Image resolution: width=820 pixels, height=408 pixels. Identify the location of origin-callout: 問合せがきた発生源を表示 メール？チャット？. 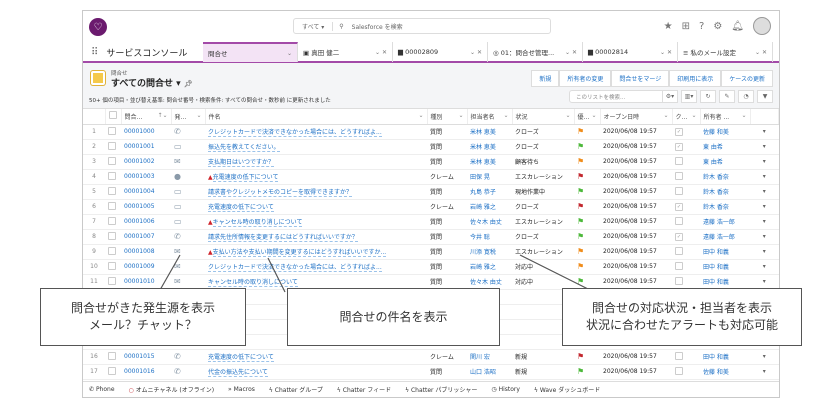
(143, 317).